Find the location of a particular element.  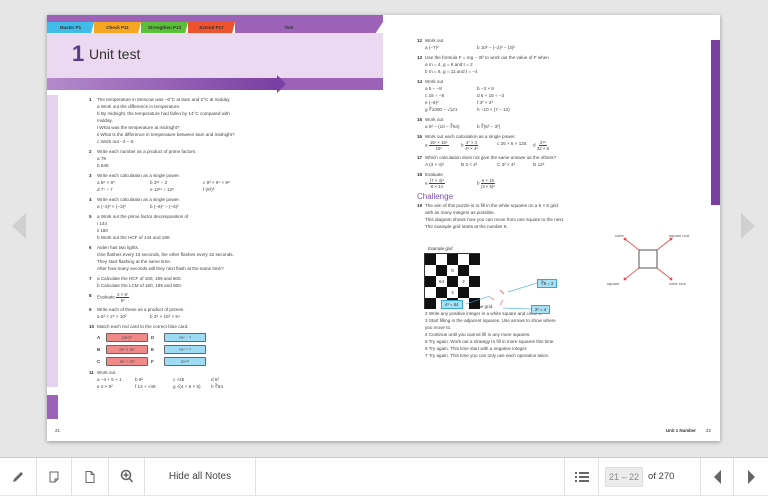

next-spread-arrow-icon is located at coordinates (748, 226).